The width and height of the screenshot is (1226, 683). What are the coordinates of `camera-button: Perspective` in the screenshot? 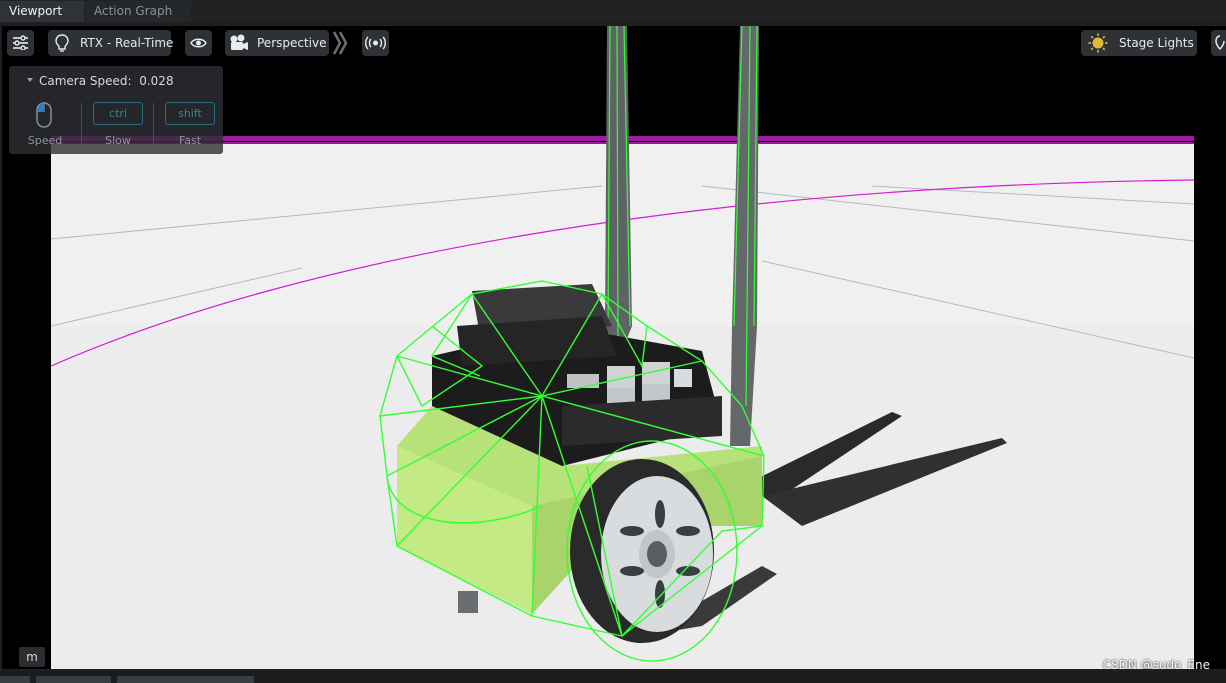 It's located at (277, 43).